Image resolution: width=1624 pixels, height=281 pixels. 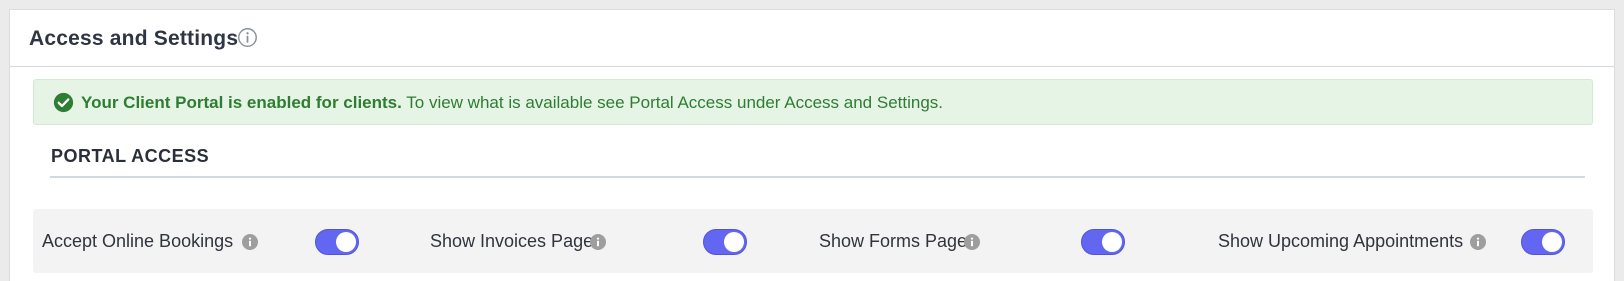 What do you see at coordinates (247, 37) in the screenshot?
I see `info-outline-icon` at bounding box center [247, 37].